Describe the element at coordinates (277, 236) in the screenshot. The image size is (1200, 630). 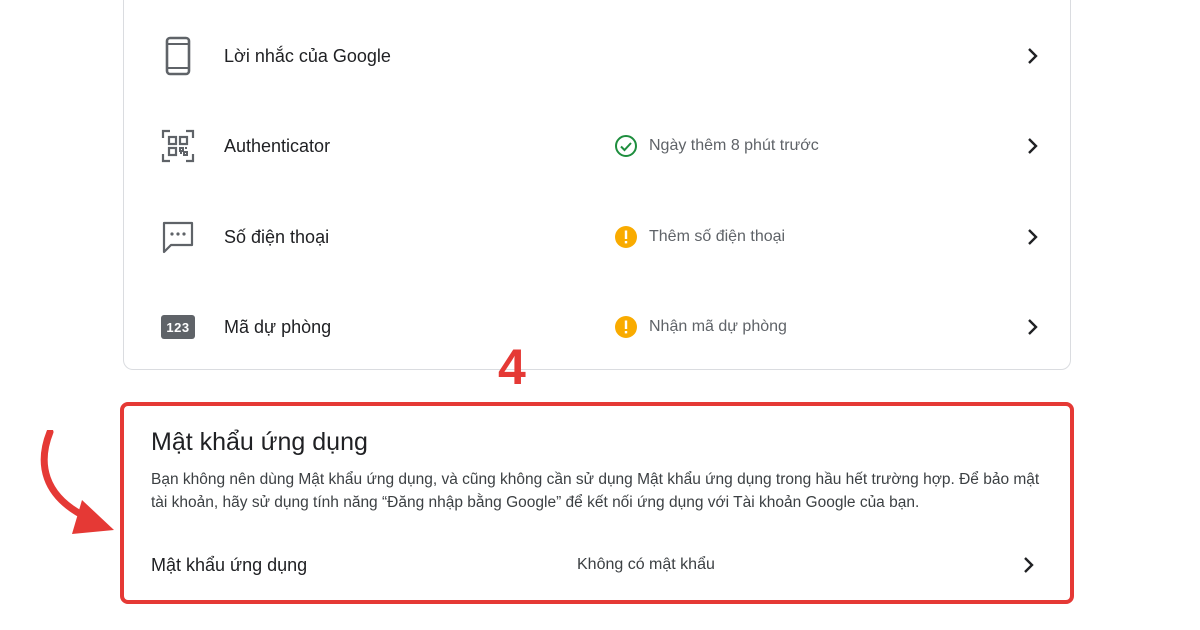
I see `method-label: Số điện thoại` at that location.